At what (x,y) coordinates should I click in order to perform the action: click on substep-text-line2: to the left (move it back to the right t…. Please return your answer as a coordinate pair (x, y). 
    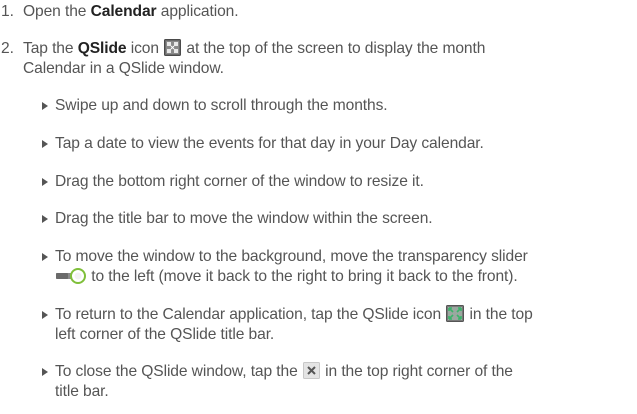
    Looking at the image, I should click on (343, 277).